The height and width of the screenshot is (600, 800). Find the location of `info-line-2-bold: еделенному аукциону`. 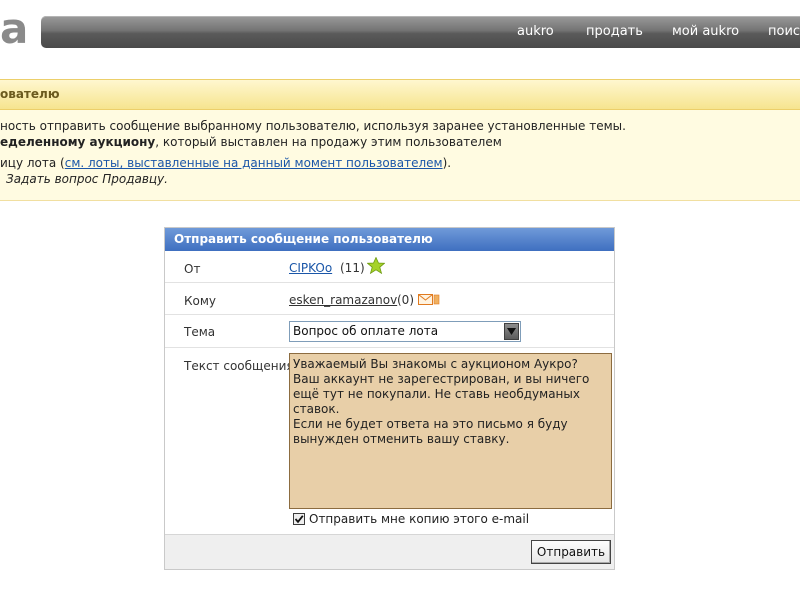

info-line-2-bold: еделенному аукциону is located at coordinates (78, 142).